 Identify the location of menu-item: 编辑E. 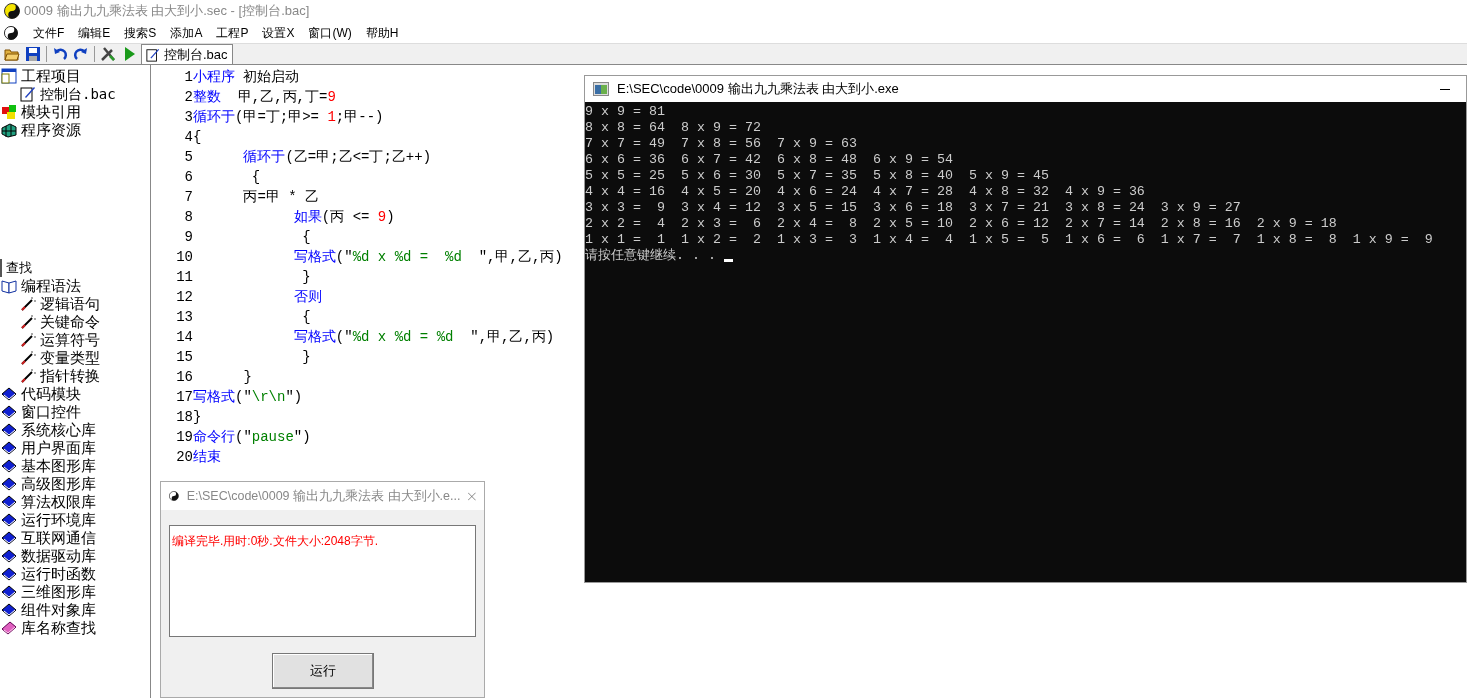
(94, 32).